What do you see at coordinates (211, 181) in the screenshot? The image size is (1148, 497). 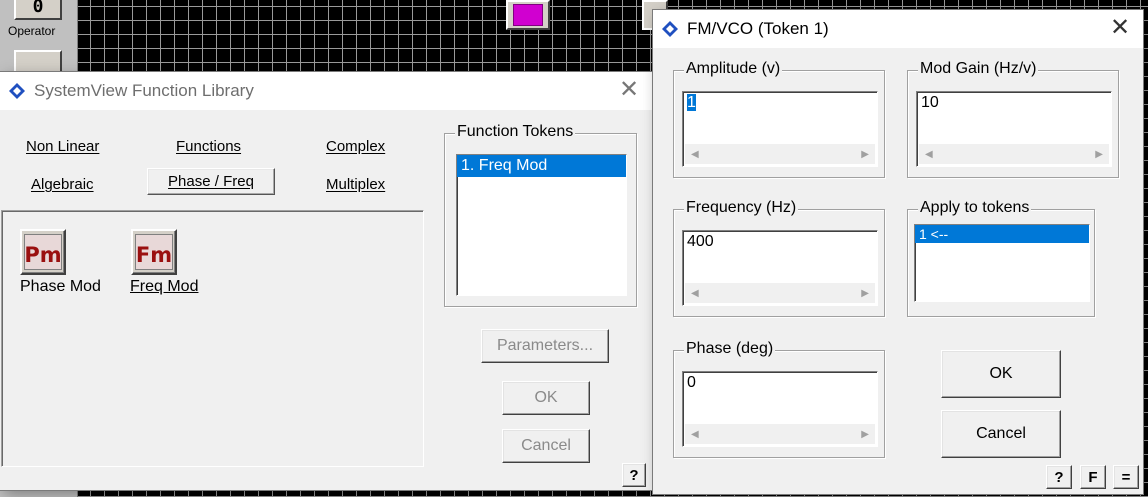 I see `tab-phase-freq: Phase / Freq` at bounding box center [211, 181].